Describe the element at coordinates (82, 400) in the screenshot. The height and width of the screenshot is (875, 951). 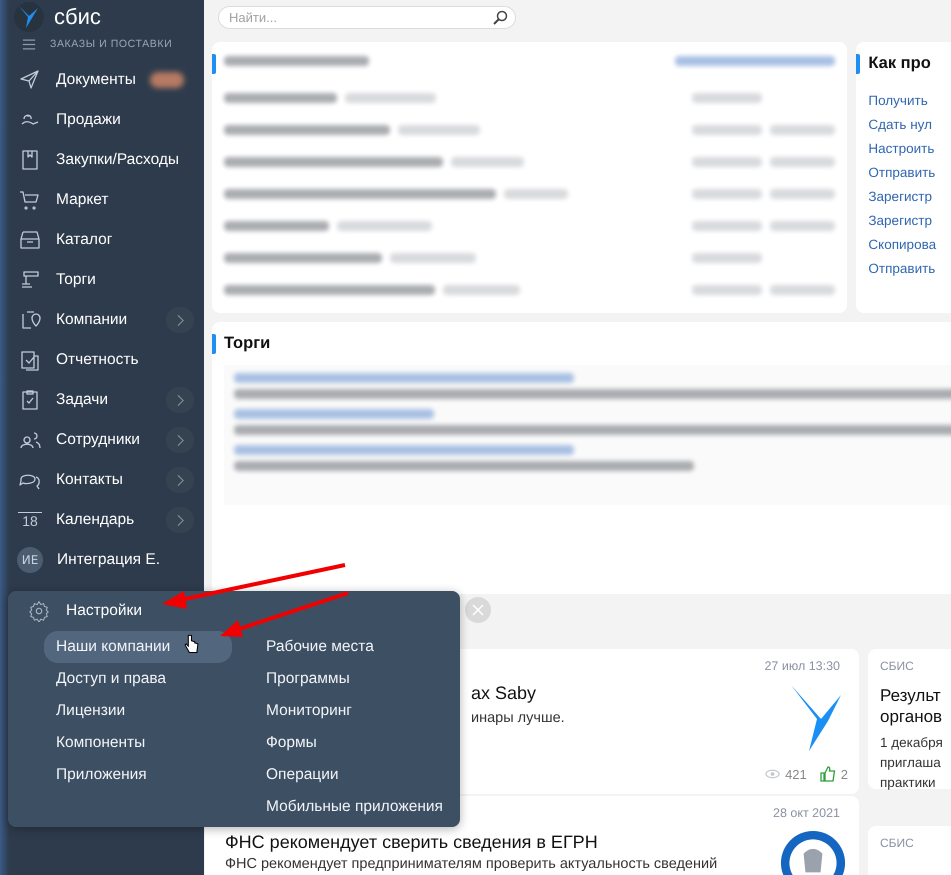
I see `nav-item: Задачи` at that location.